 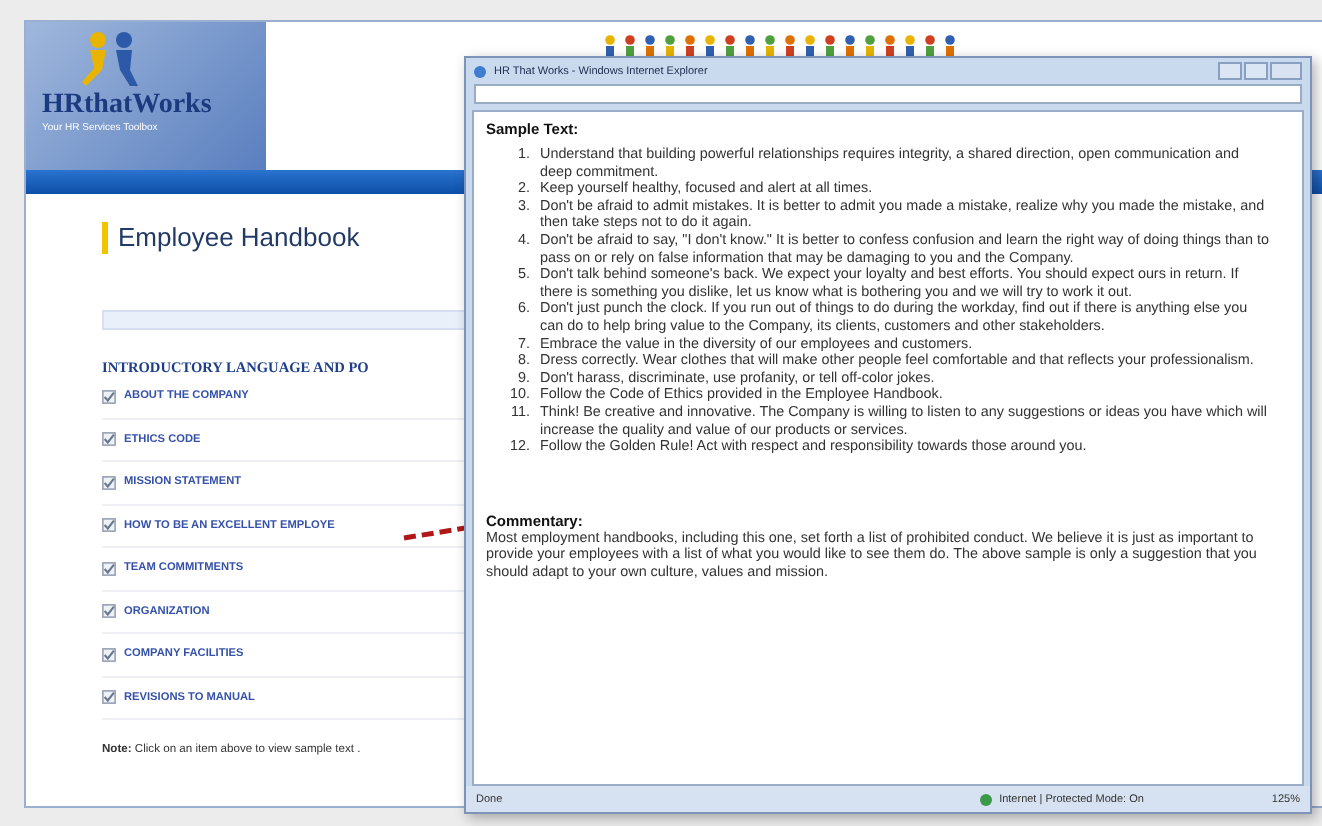 What do you see at coordinates (1286, 71) in the screenshot?
I see `close-button` at bounding box center [1286, 71].